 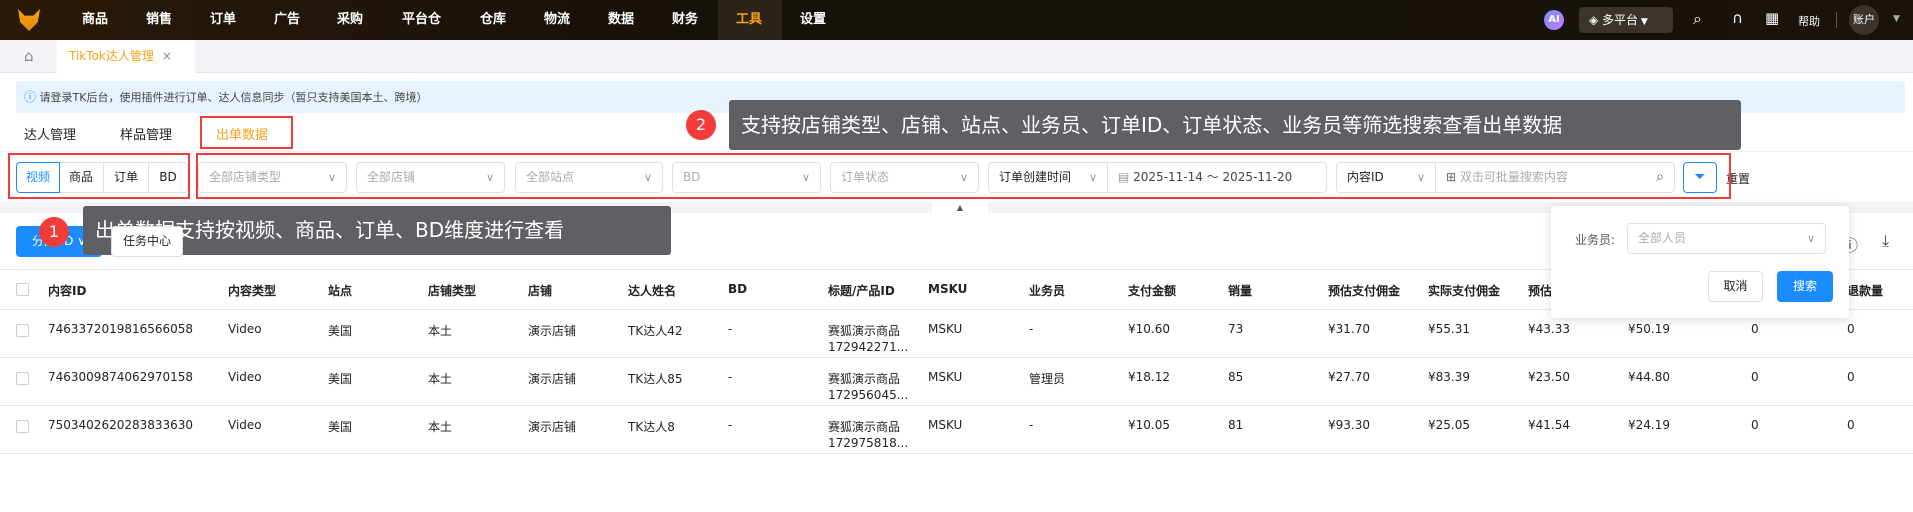 I want to click on avatar: 账户, so click(x=1864, y=20).